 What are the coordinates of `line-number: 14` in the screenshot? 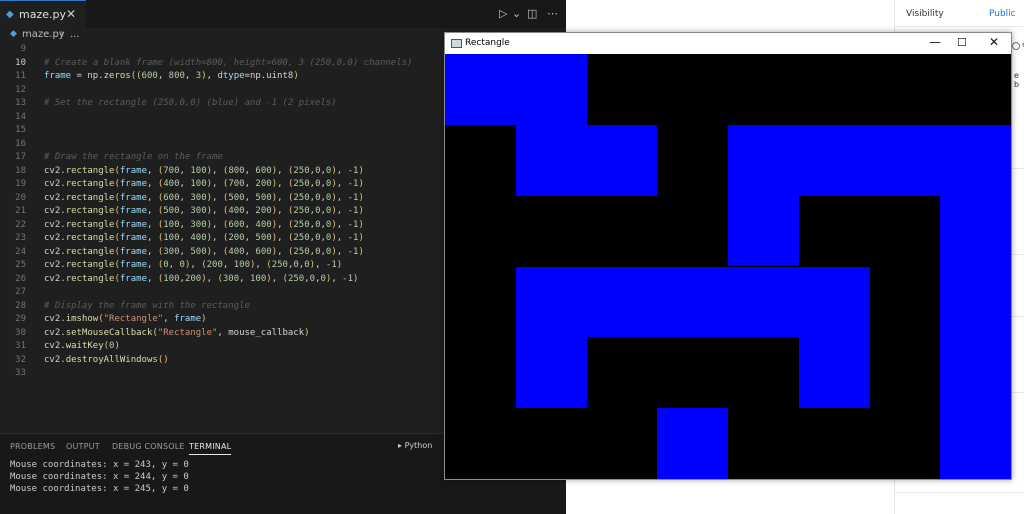 It's located at (20, 116).